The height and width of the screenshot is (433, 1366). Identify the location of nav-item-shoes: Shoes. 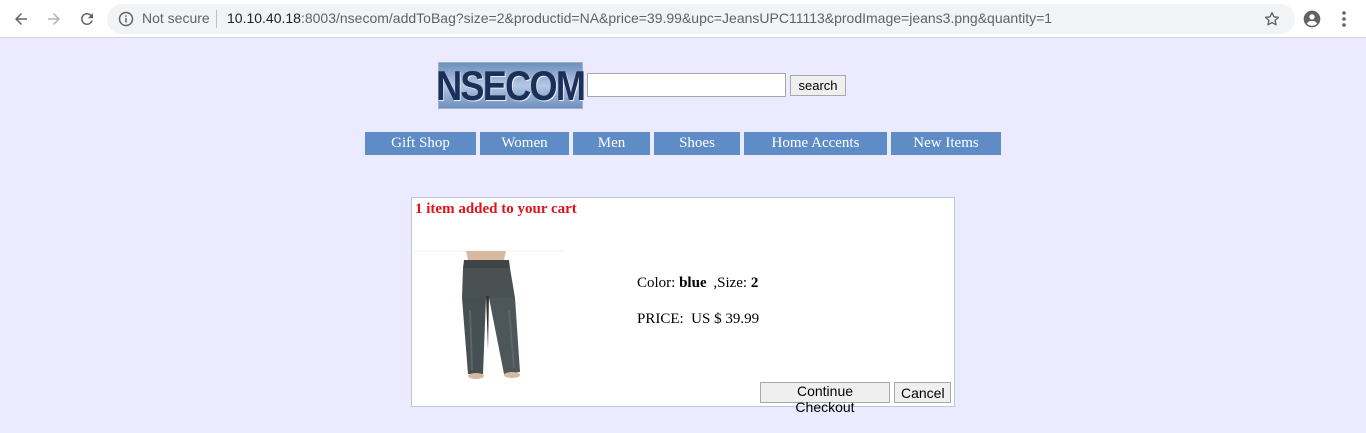
(697, 143).